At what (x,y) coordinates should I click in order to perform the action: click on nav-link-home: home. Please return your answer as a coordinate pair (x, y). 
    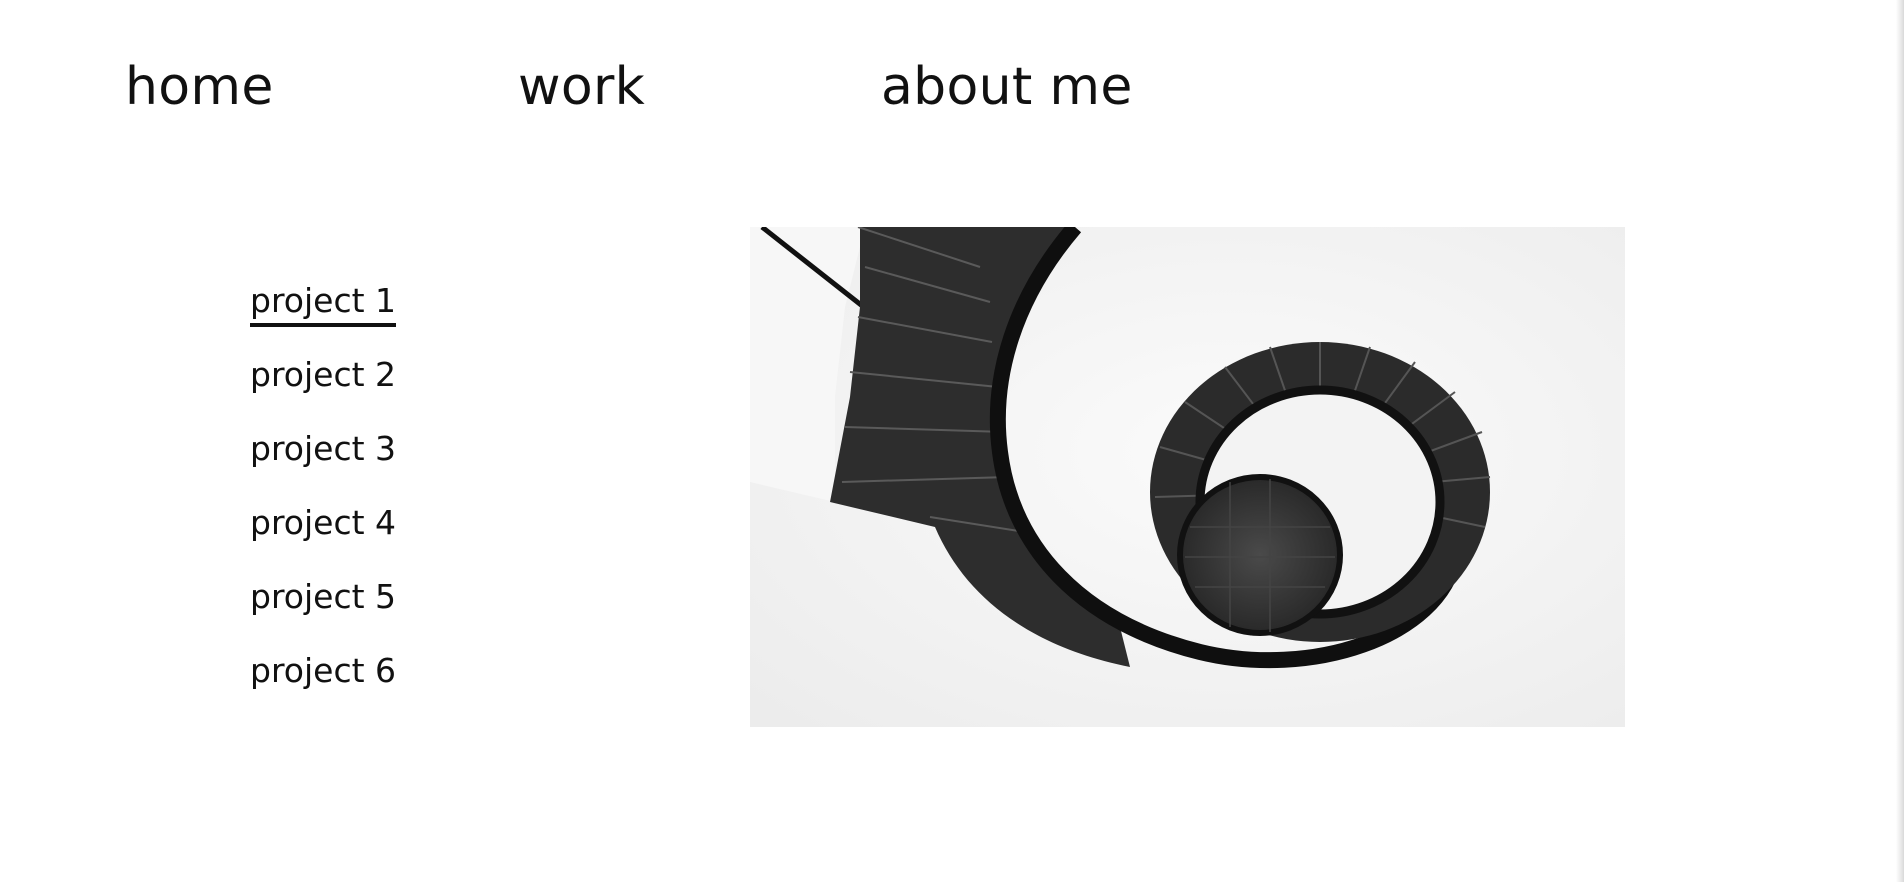
    Looking at the image, I should click on (199, 87).